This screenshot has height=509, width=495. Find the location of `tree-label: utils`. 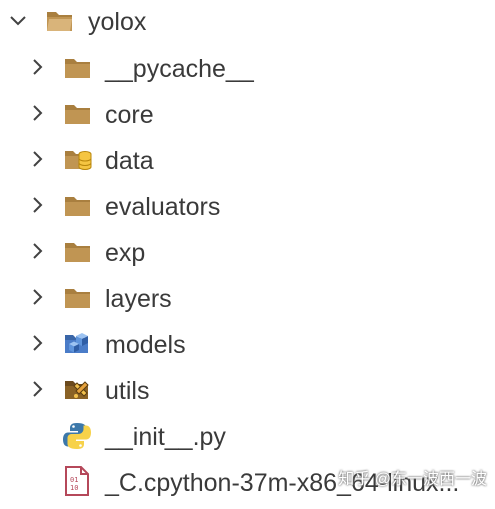

tree-label: utils is located at coordinates (127, 391).